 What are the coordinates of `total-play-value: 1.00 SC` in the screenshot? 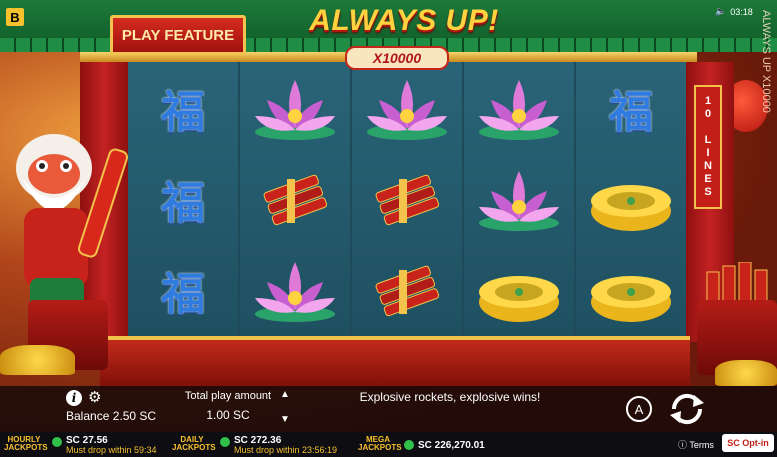 It's located at (228, 415).